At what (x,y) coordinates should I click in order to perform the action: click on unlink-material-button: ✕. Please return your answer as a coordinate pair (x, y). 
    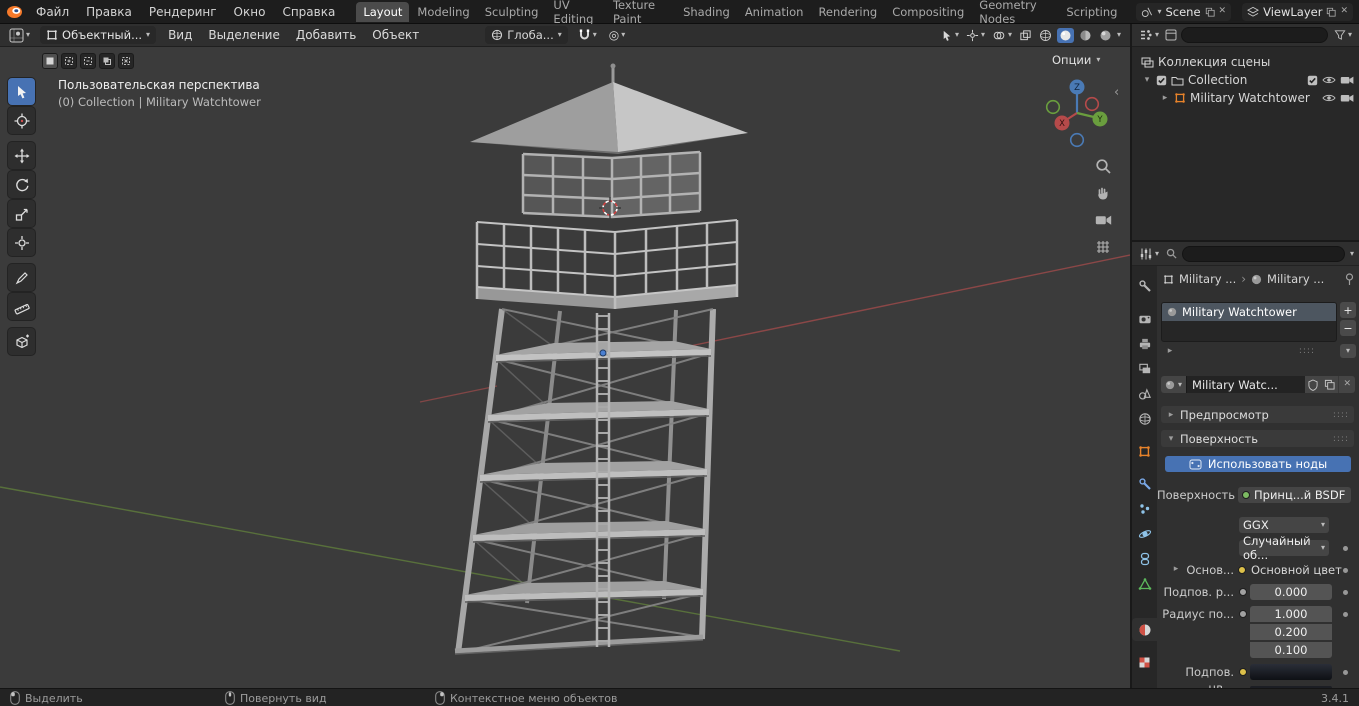
    Looking at the image, I should click on (1346, 384).